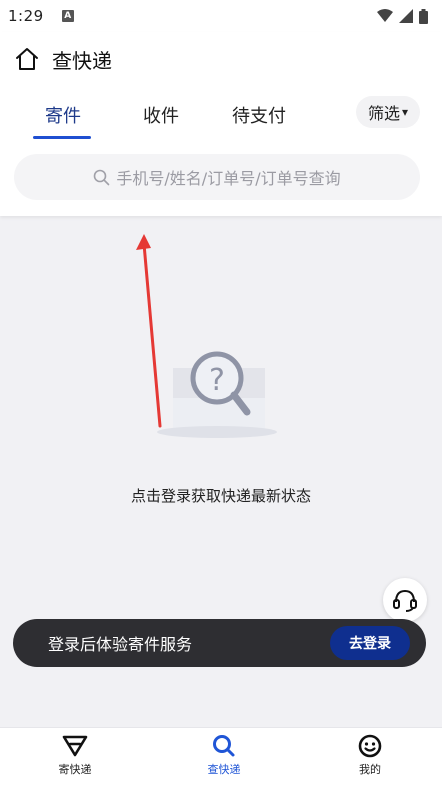 Image resolution: width=442 pixels, height=785 pixels. I want to click on tab-pending-payment: 待支付, so click(259, 115).